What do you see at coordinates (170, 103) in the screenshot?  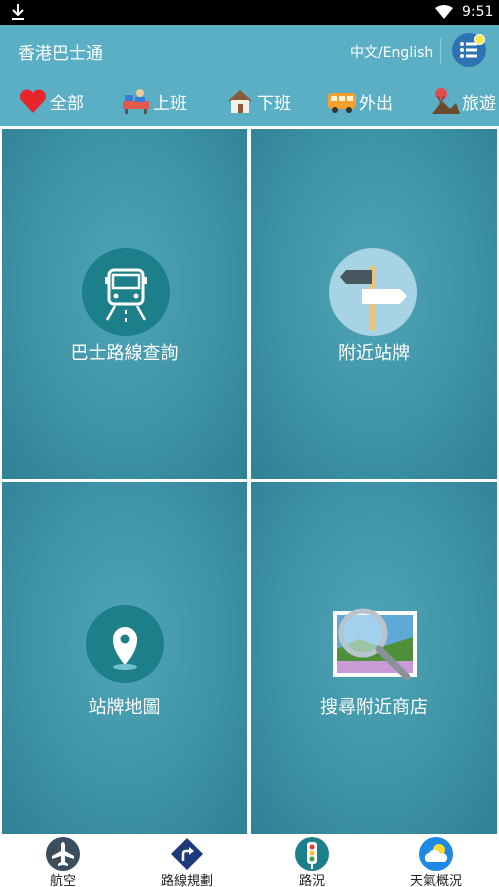 I see `category-label: 上班` at bounding box center [170, 103].